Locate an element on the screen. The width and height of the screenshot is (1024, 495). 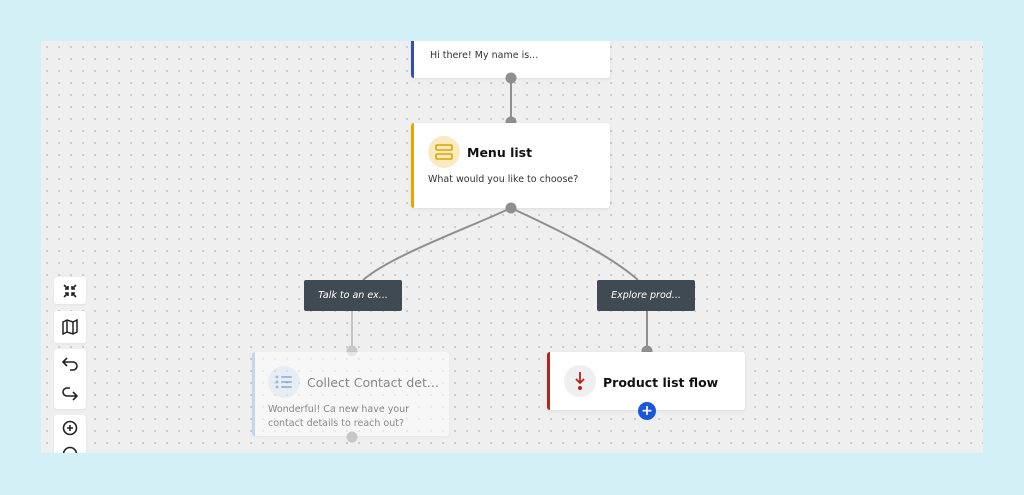
collapse-icon is located at coordinates (70, 291).